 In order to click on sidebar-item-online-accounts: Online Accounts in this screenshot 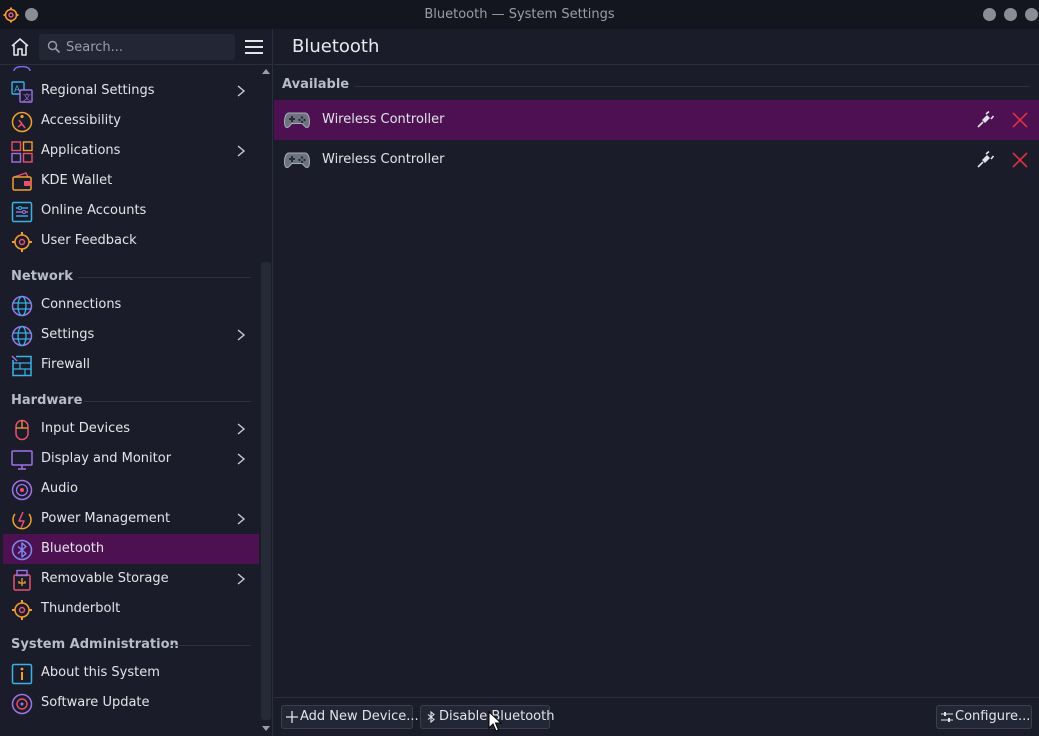, I will do `click(131, 211)`.